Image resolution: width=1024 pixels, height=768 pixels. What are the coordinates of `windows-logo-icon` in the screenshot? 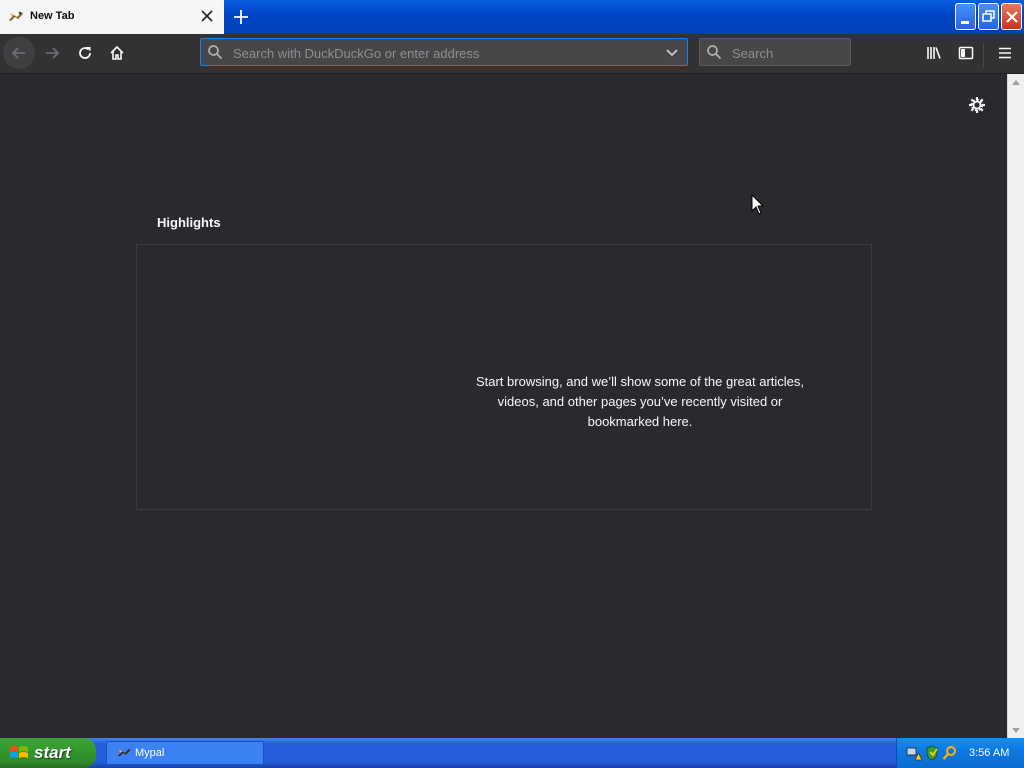 It's located at (19, 752).